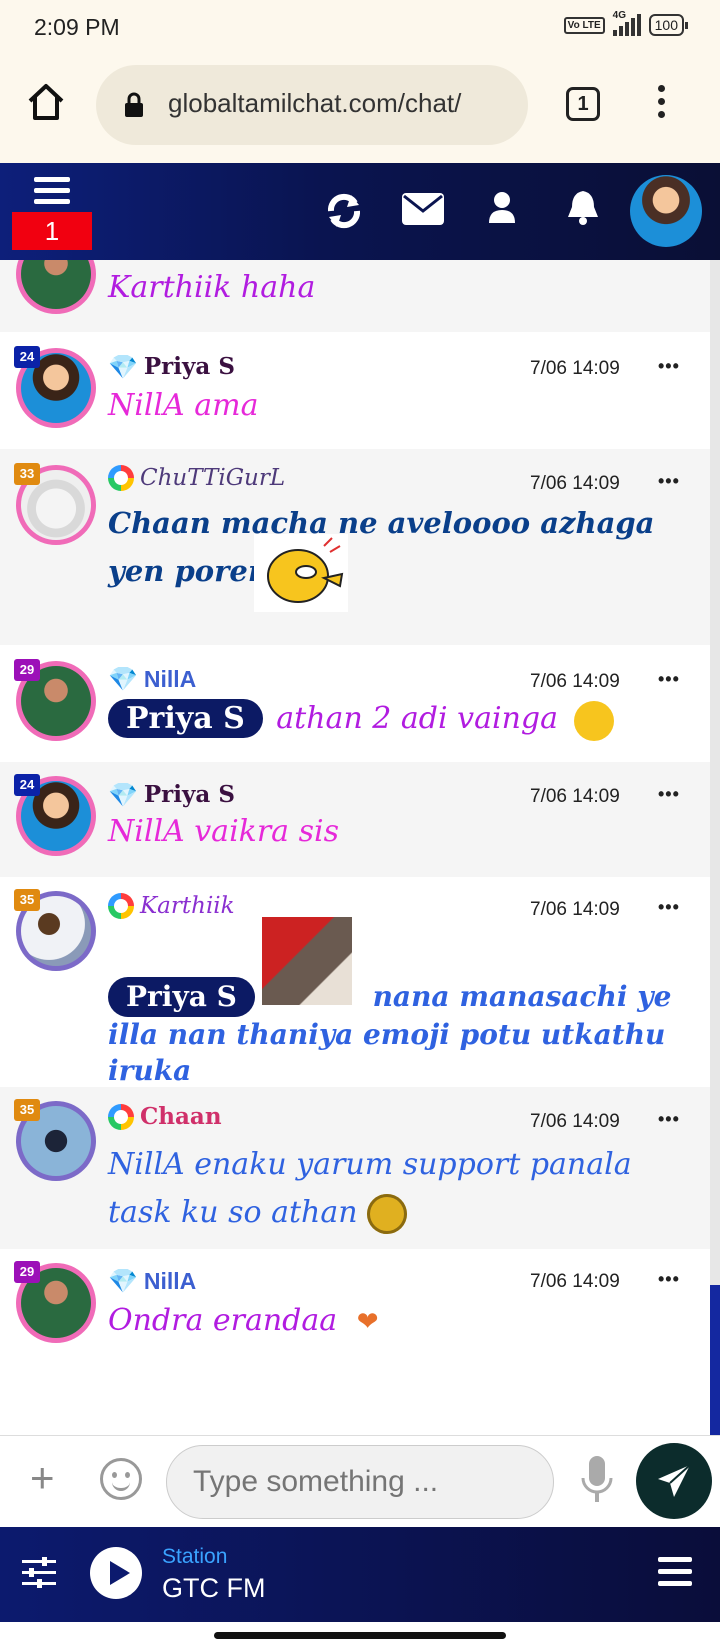 The height and width of the screenshot is (1650, 720). I want to click on hamburger-menu-icon, so click(52, 193).